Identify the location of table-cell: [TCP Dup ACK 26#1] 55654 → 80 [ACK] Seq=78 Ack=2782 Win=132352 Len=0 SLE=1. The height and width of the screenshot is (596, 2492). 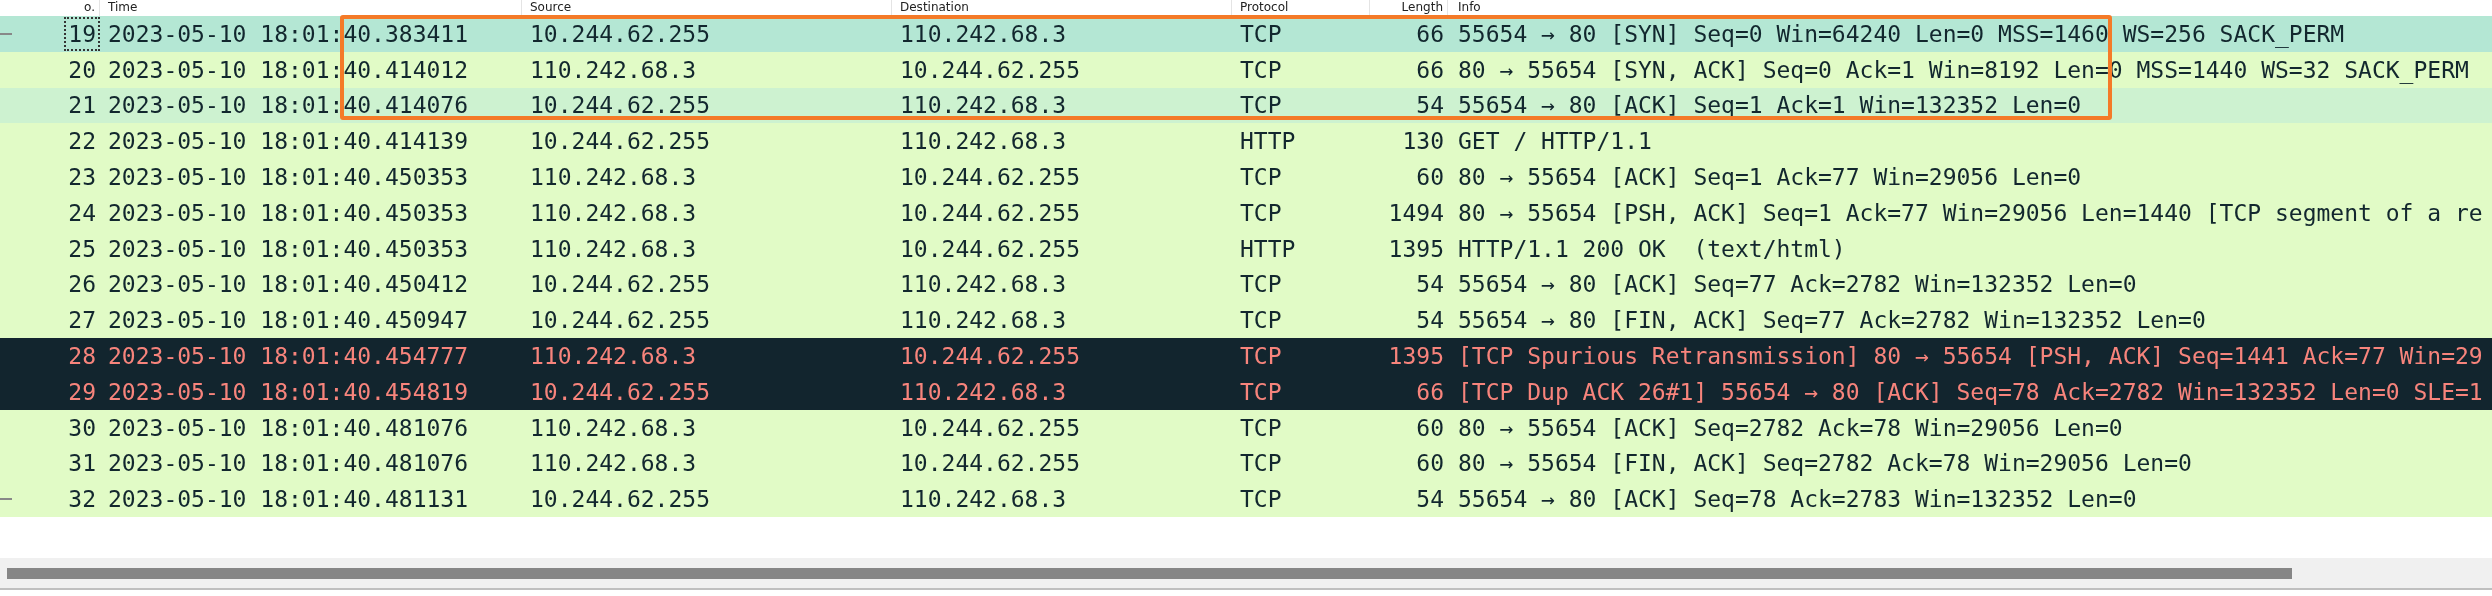
(1970, 391).